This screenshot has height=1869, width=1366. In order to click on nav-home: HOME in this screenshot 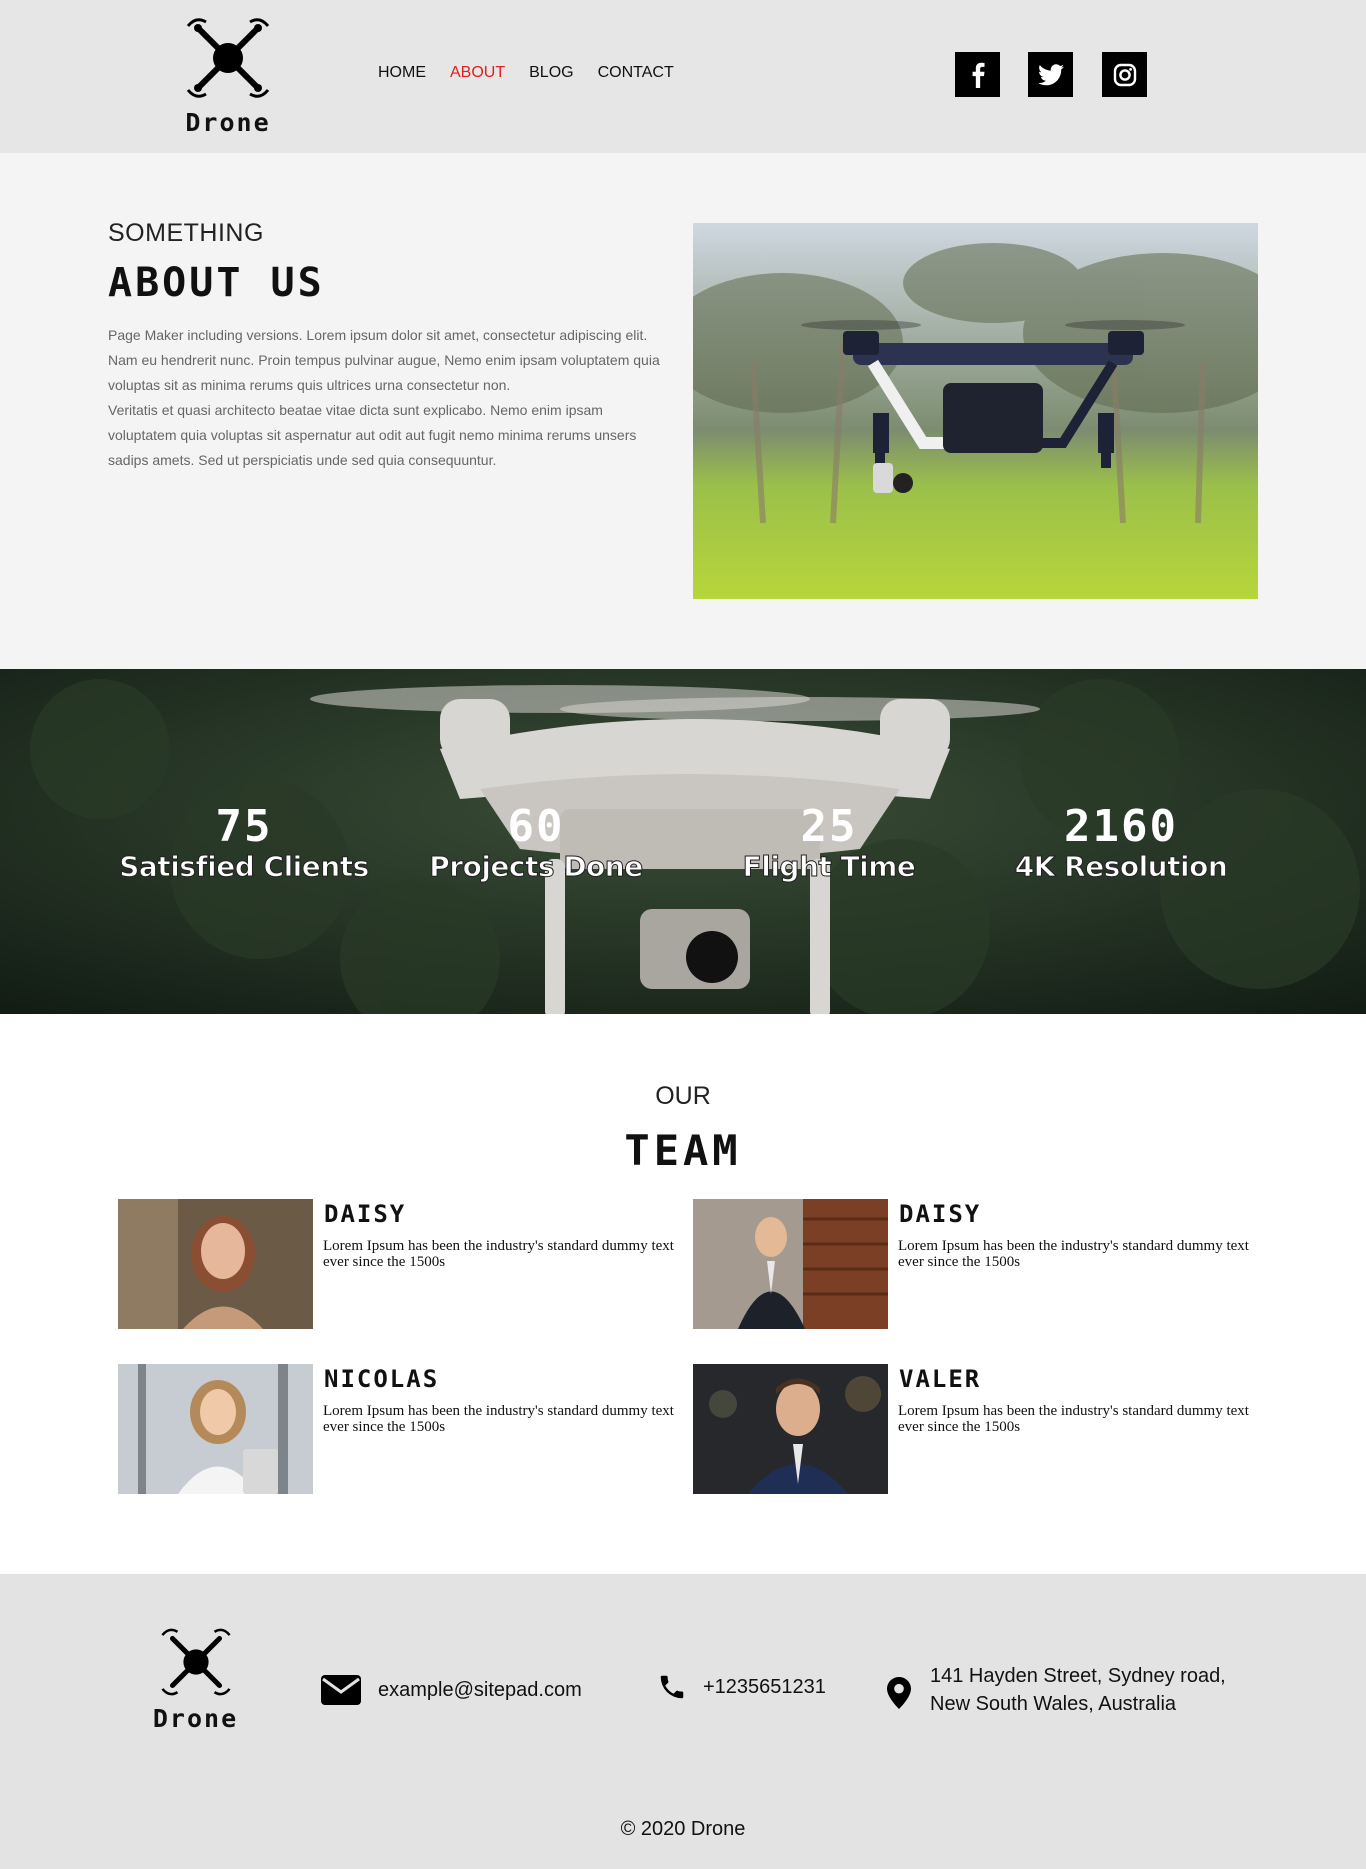, I will do `click(402, 73)`.